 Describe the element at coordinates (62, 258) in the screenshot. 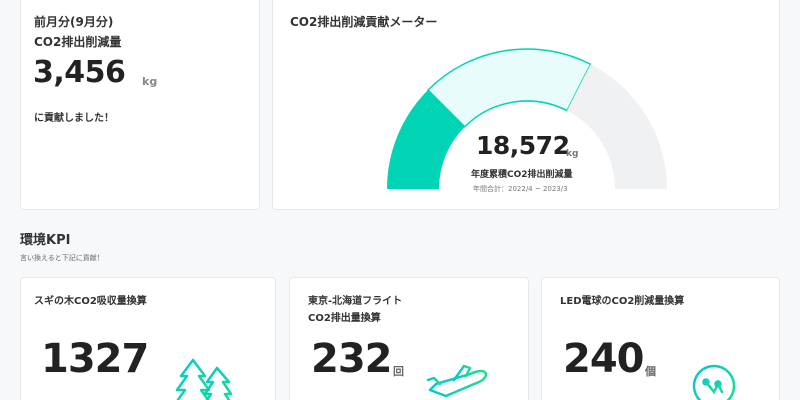

I see `kpi-section-subtitle: 言い換えると下記に貢献！` at that location.